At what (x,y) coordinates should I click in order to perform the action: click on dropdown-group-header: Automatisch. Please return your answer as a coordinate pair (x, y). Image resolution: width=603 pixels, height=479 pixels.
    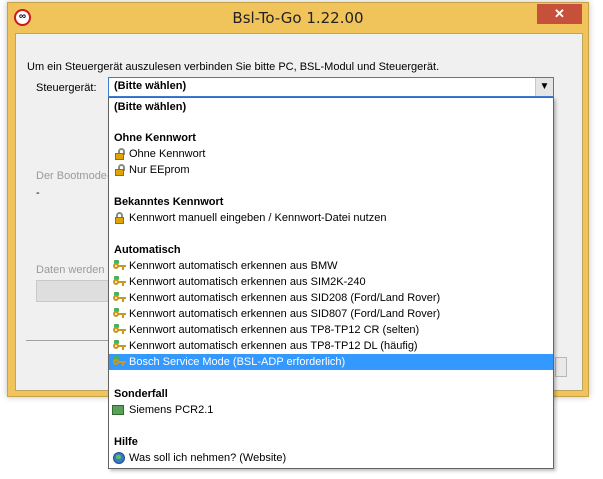
    Looking at the image, I should click on (331, 250).